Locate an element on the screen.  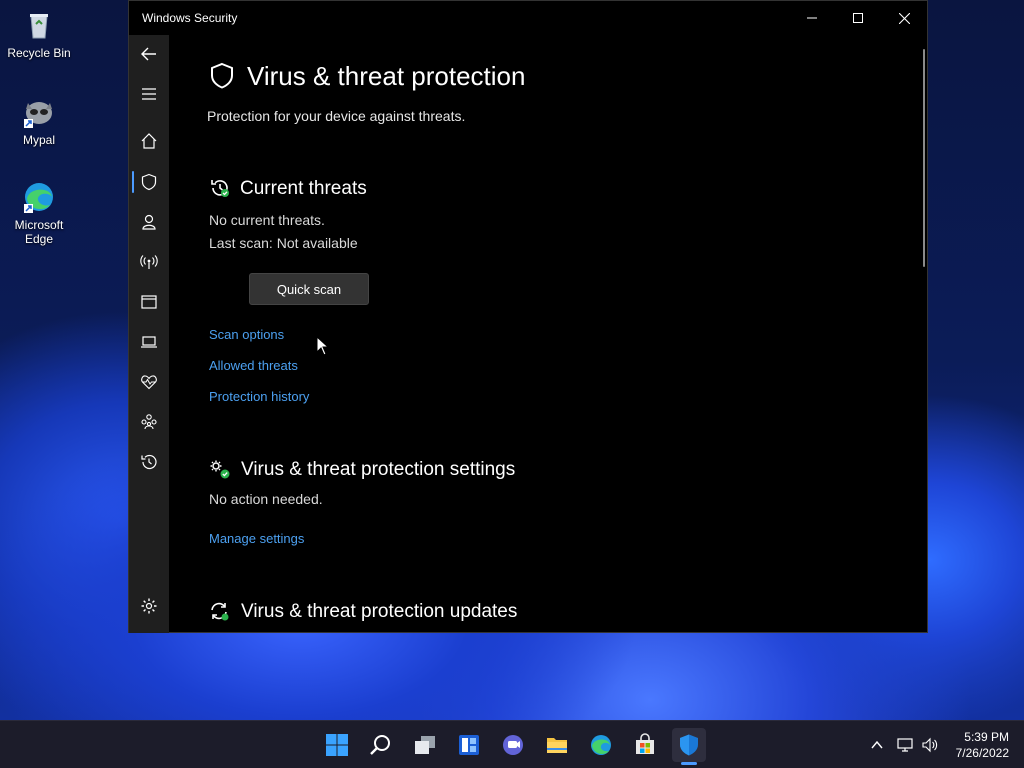
folder-icon is located at coordinates (557, 745).